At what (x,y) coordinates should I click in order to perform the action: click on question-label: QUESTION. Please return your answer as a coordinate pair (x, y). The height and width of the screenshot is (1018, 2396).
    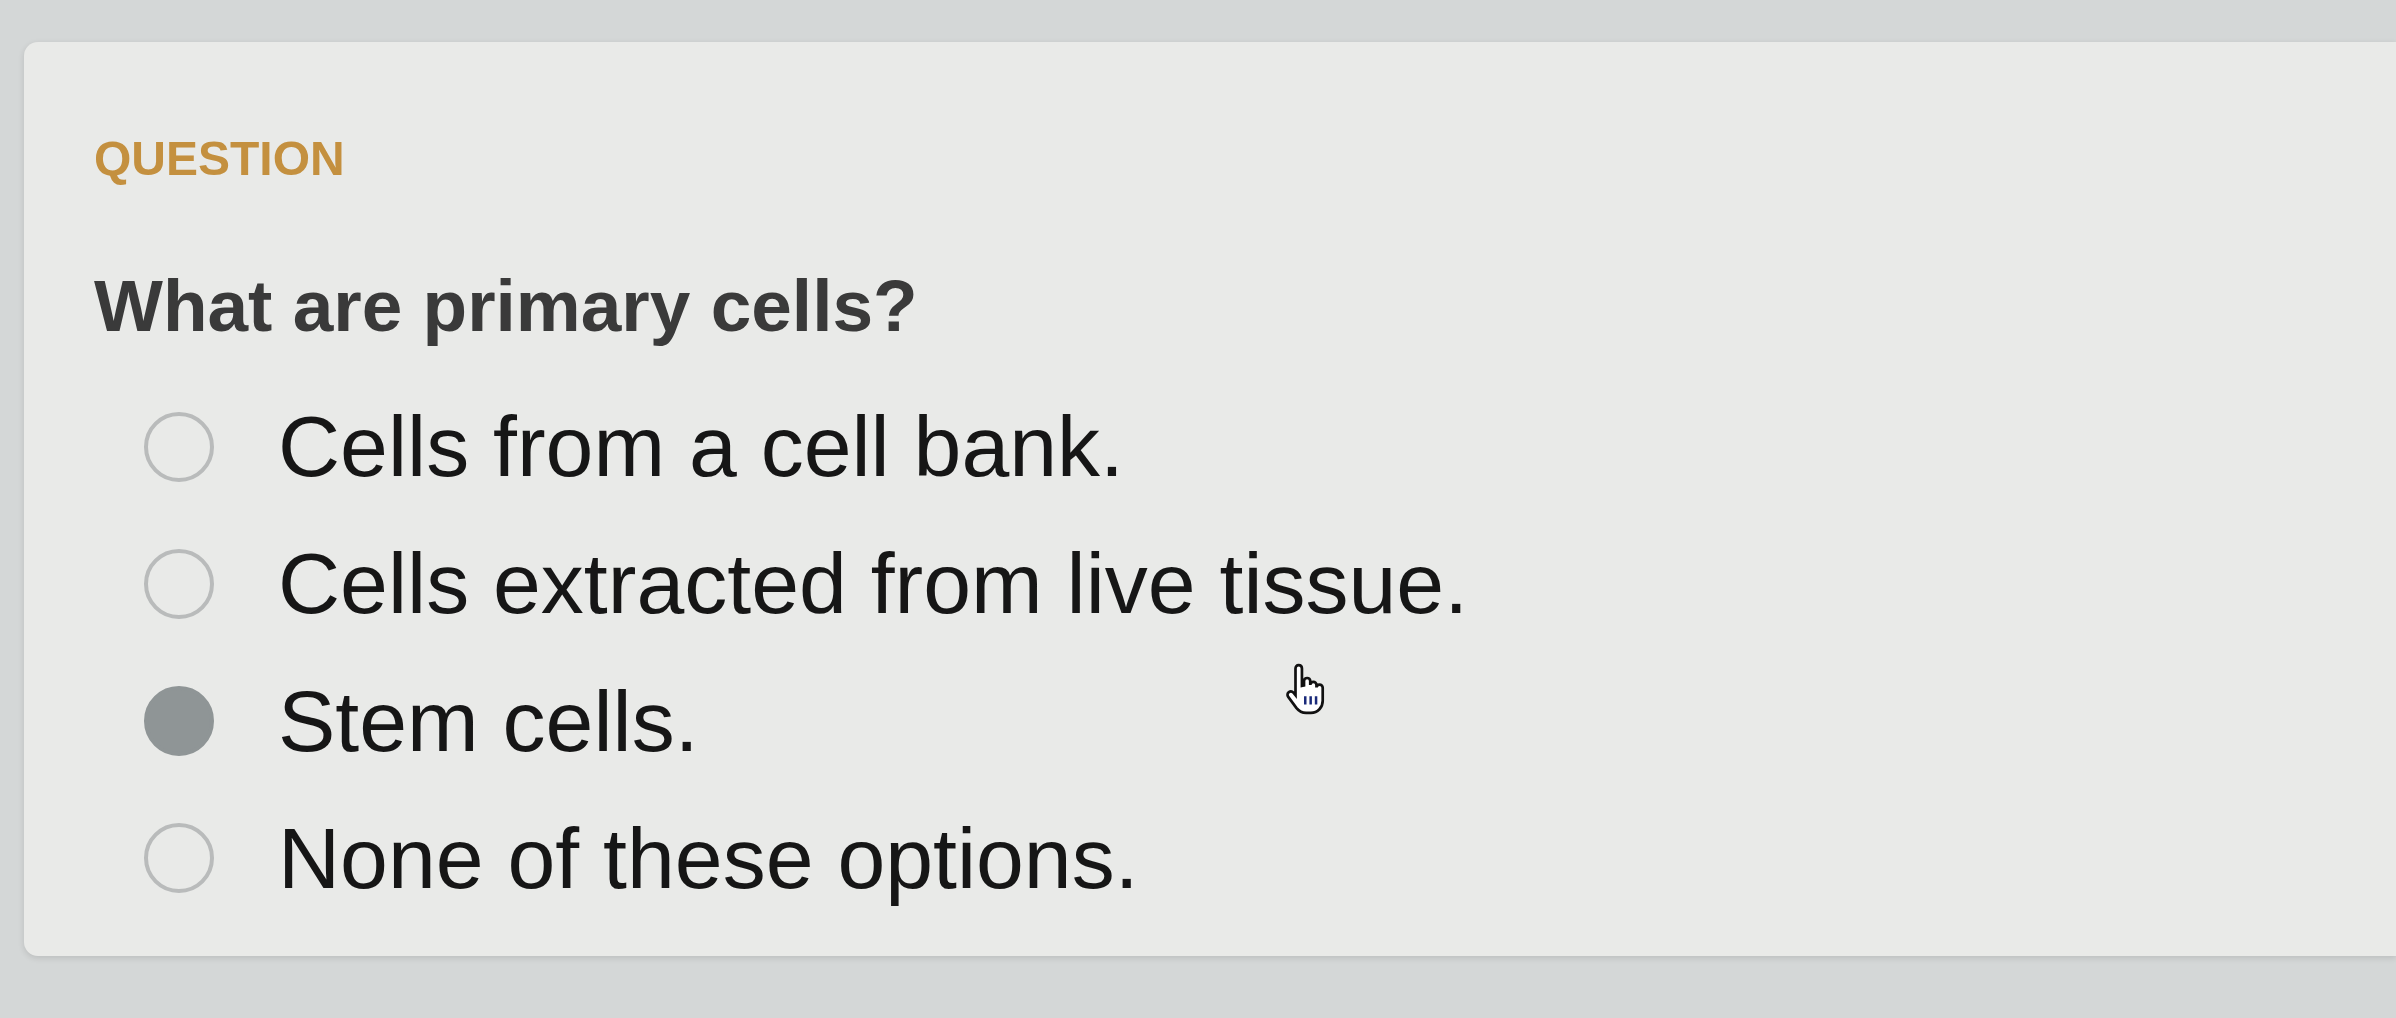
    Looking at the image, I should click on (219, 159).